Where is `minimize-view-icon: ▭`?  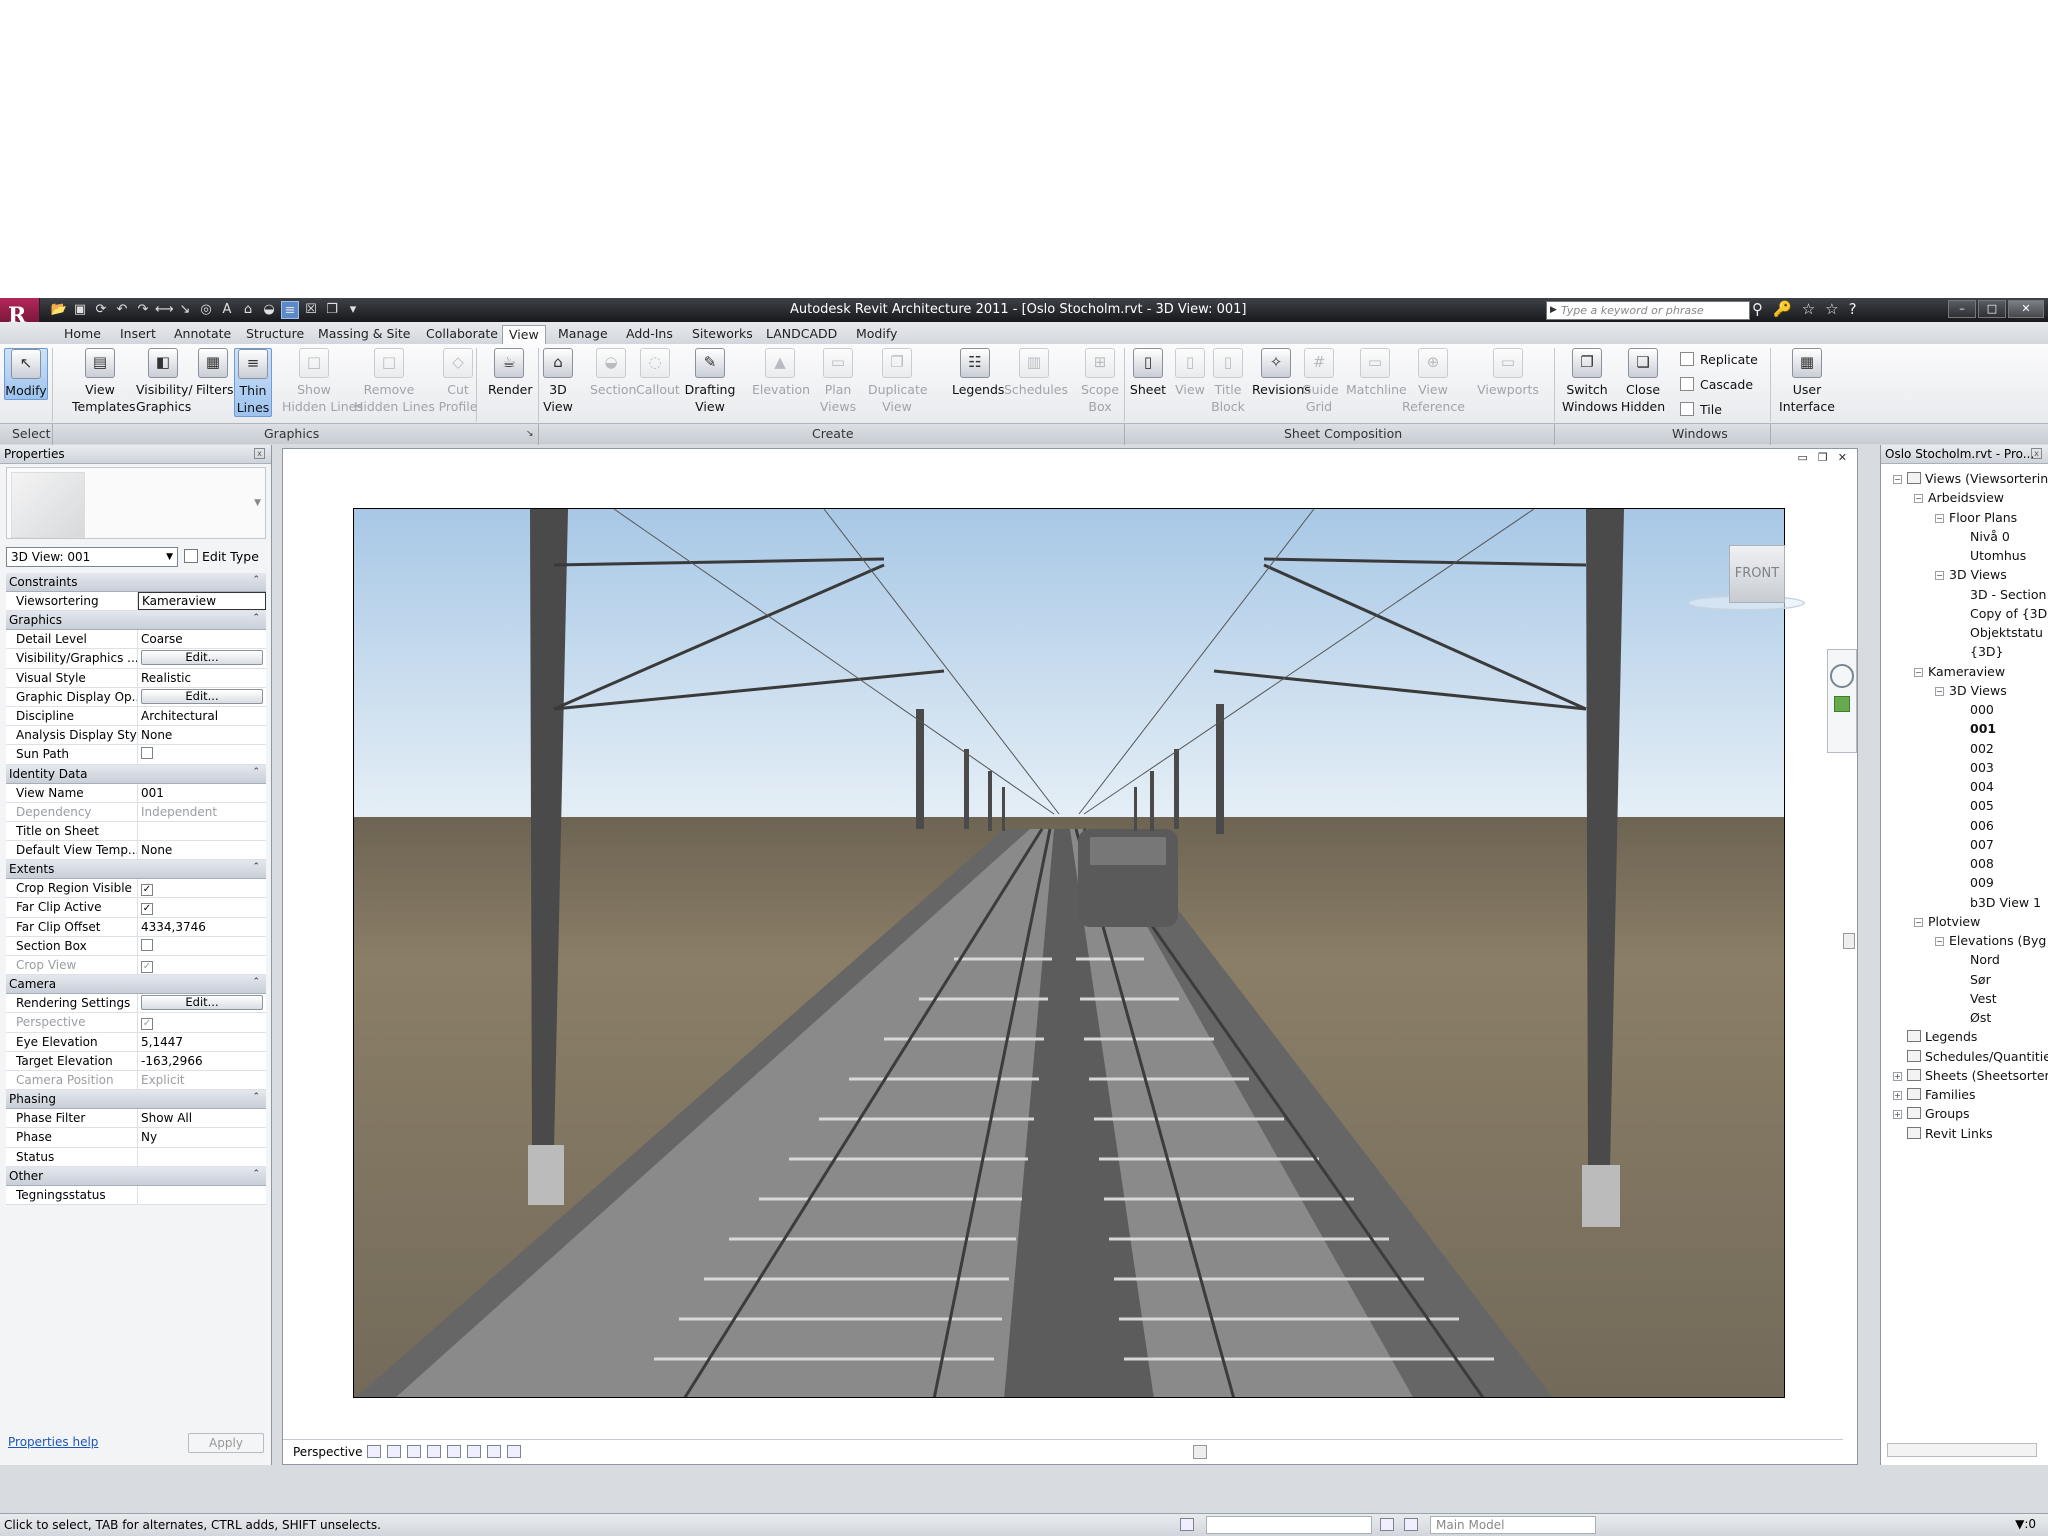 minimize-view-icon: ▭ is located at coordinates (1803, 457).